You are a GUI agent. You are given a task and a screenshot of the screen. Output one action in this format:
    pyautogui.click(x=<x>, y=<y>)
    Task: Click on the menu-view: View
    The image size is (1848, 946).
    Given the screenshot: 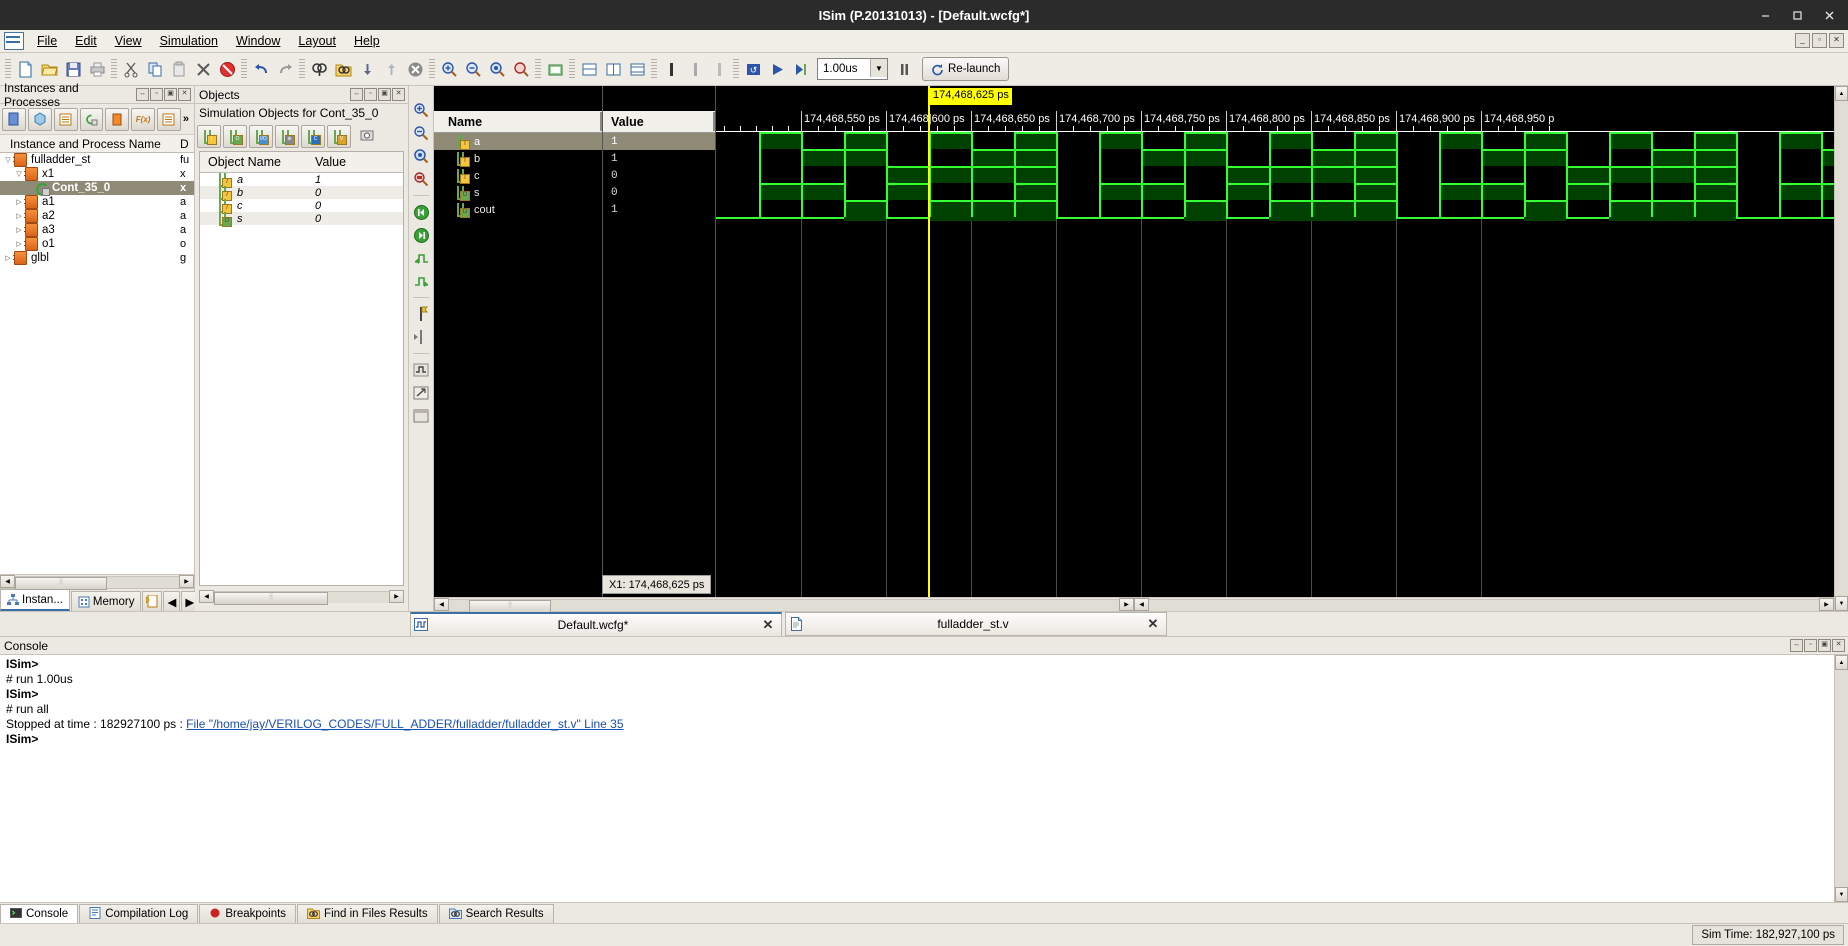 What is the action you would take?
    pyautogui.click(x=128, y=41)
    